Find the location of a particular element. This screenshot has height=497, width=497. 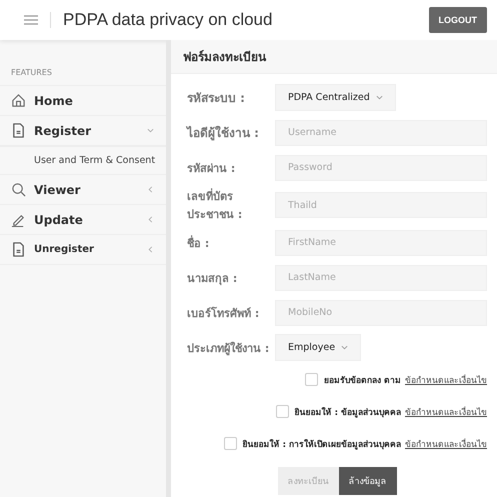

input-field: LastName is located at coordinates (381, 277).